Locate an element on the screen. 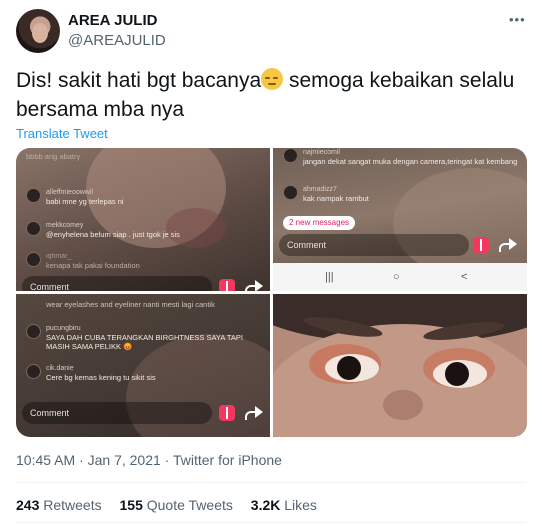 The image size is (542, 526). right-pupil is located at coordinates (457, 374).